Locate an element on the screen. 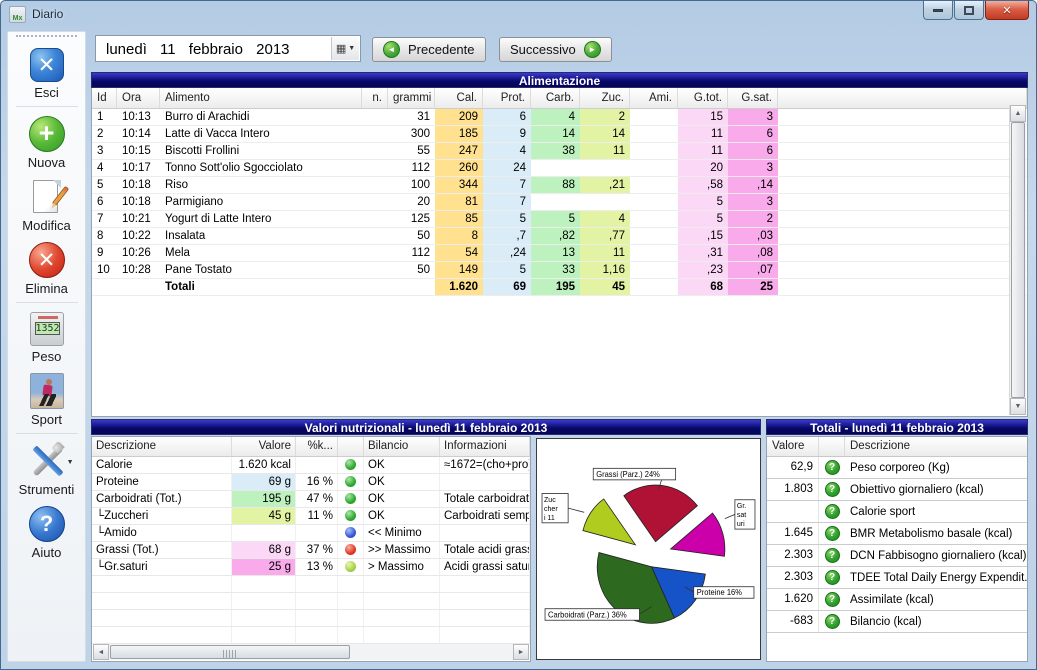  column-header: Cal. is located at coordinates (459, 98).